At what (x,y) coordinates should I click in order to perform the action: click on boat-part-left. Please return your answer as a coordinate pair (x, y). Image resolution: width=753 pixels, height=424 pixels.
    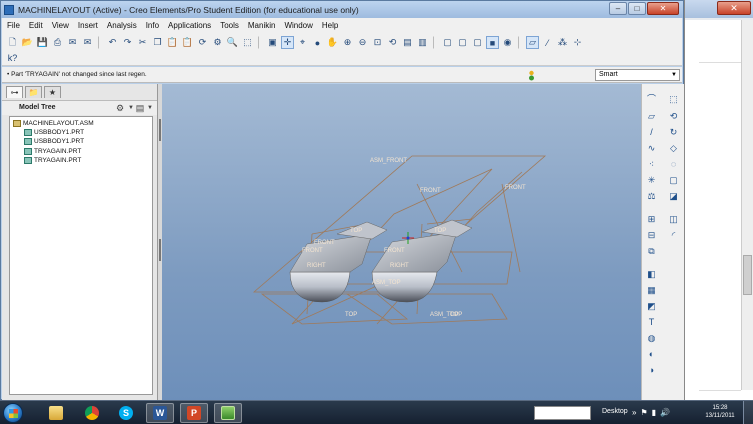
    Looking at the image, I should click on (338, 262).